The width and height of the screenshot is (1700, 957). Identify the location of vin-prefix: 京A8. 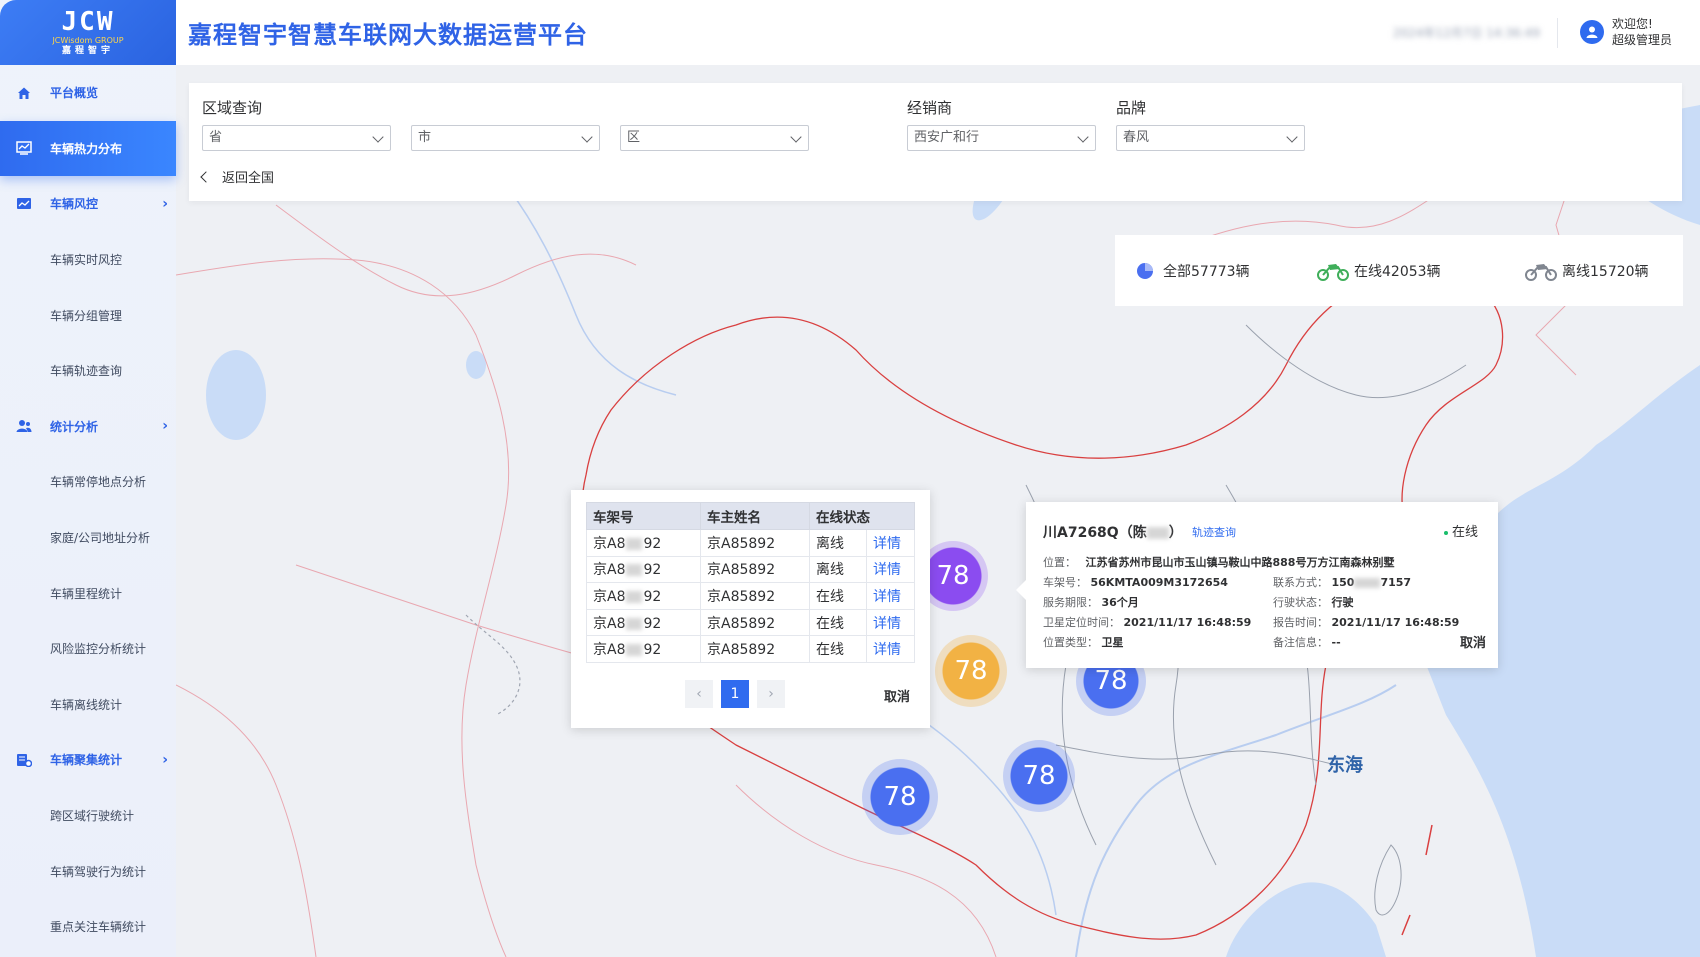
(609, 623).